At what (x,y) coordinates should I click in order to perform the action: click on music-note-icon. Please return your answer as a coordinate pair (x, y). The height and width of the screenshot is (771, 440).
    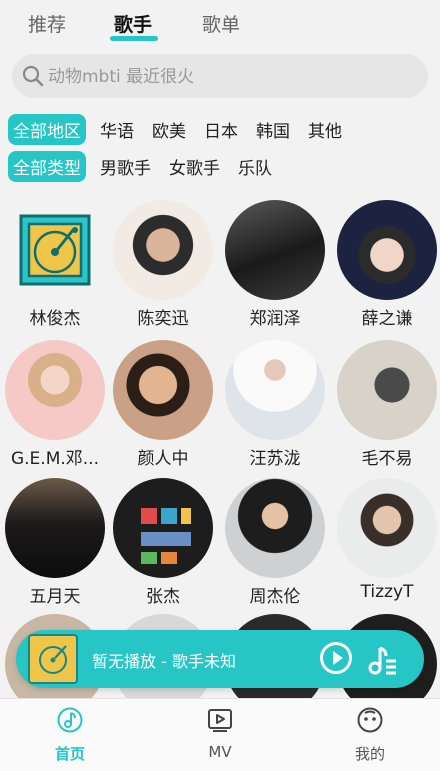
    Looking at the image, I should click on (70, 720).